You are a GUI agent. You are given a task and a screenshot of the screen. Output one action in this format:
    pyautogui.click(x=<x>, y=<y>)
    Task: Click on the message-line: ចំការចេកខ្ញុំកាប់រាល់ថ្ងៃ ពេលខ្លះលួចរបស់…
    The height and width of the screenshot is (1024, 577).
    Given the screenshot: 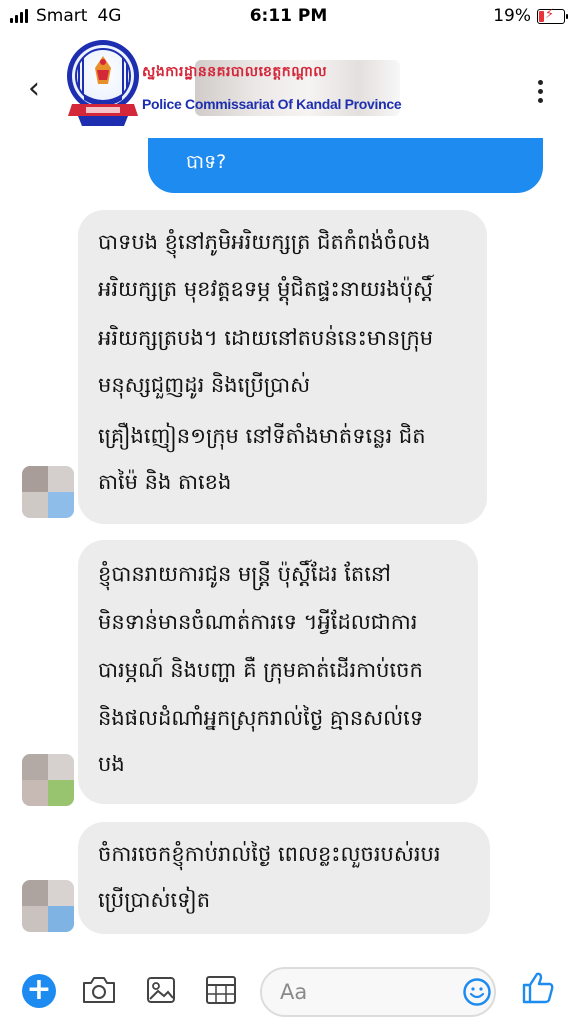 What is the action you would take?
    pyautogui.click(x=269, y=854)
    